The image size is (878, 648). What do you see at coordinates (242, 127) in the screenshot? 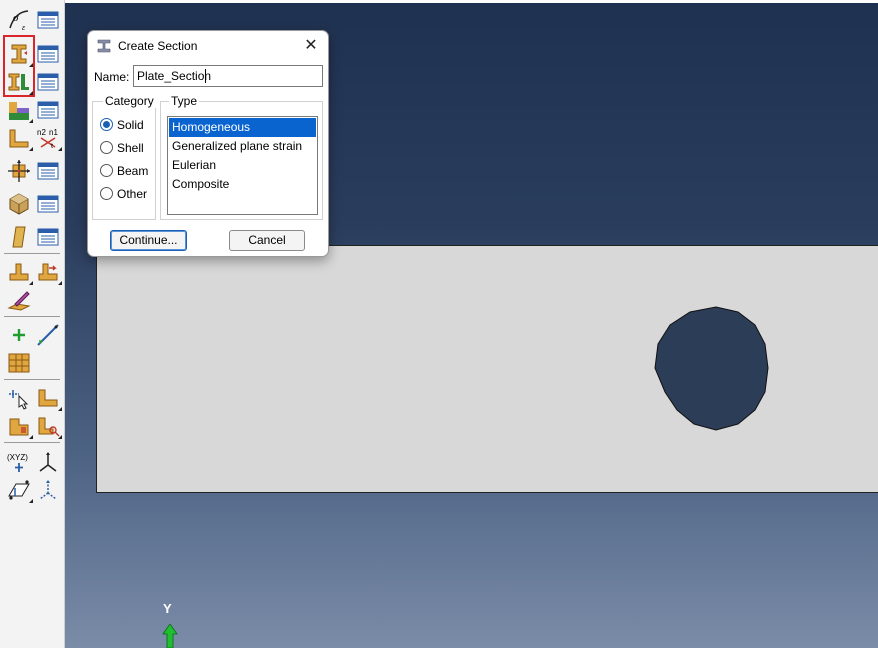
I see `type-item-homogeneous: Homogeneous` at bounding box center [242, 127].